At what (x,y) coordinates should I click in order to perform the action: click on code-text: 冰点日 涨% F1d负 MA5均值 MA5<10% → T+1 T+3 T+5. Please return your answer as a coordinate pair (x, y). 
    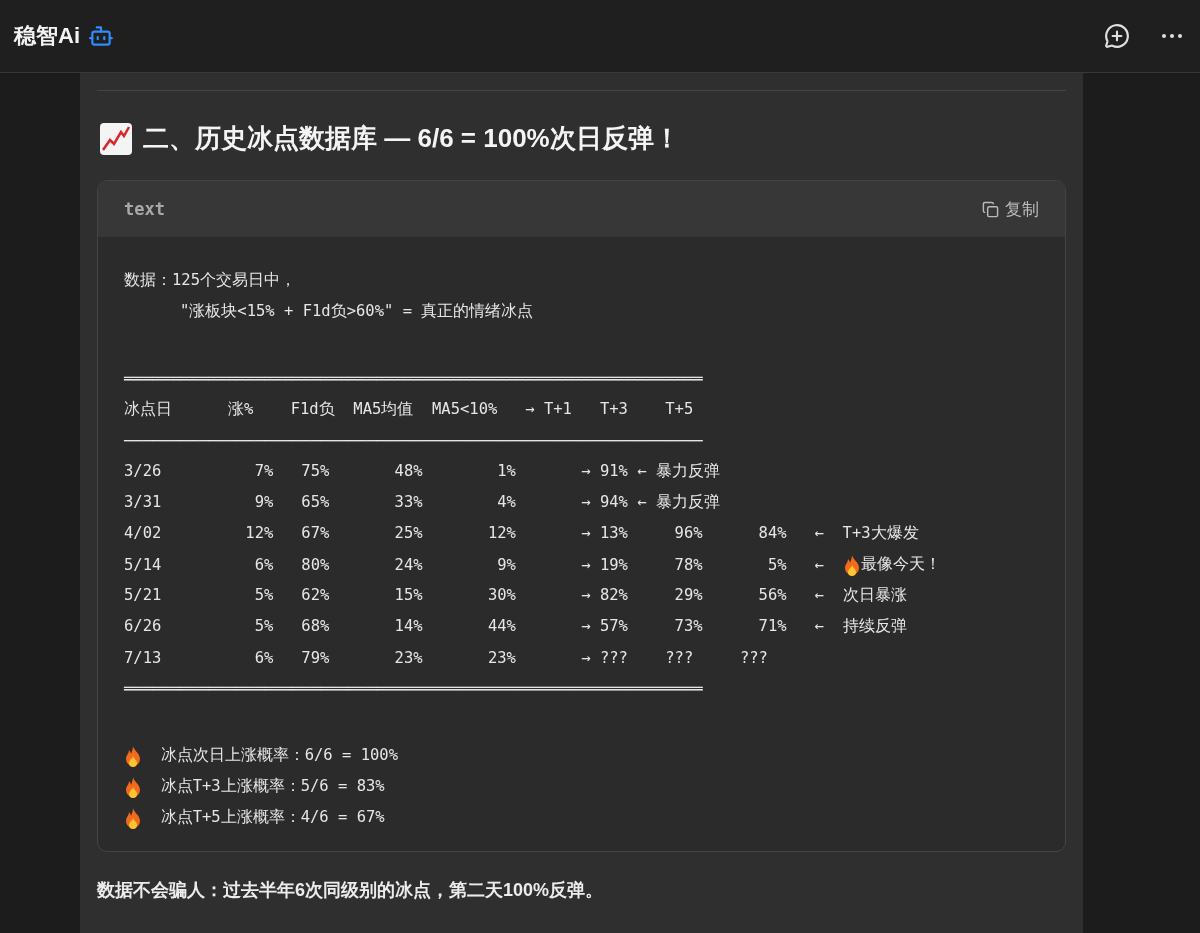
    Looking at the image, I should click on (409, 409).